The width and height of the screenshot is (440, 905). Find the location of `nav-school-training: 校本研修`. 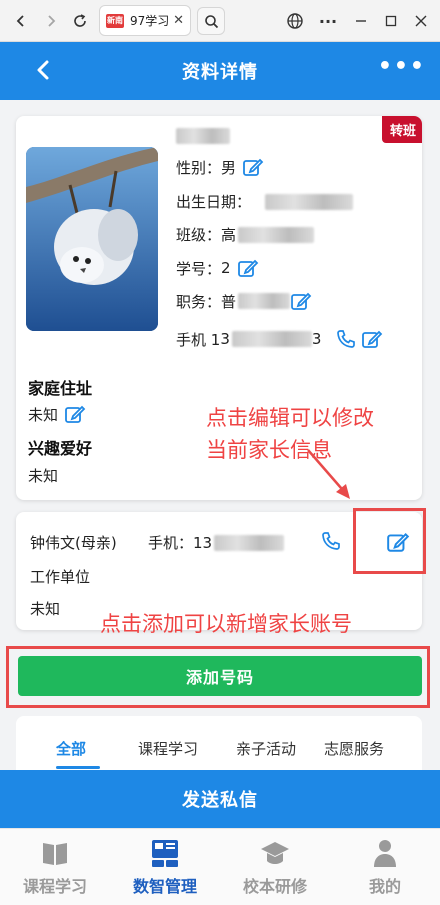

nav-school-training: 校本研修 is located at coordinates (275, 867).